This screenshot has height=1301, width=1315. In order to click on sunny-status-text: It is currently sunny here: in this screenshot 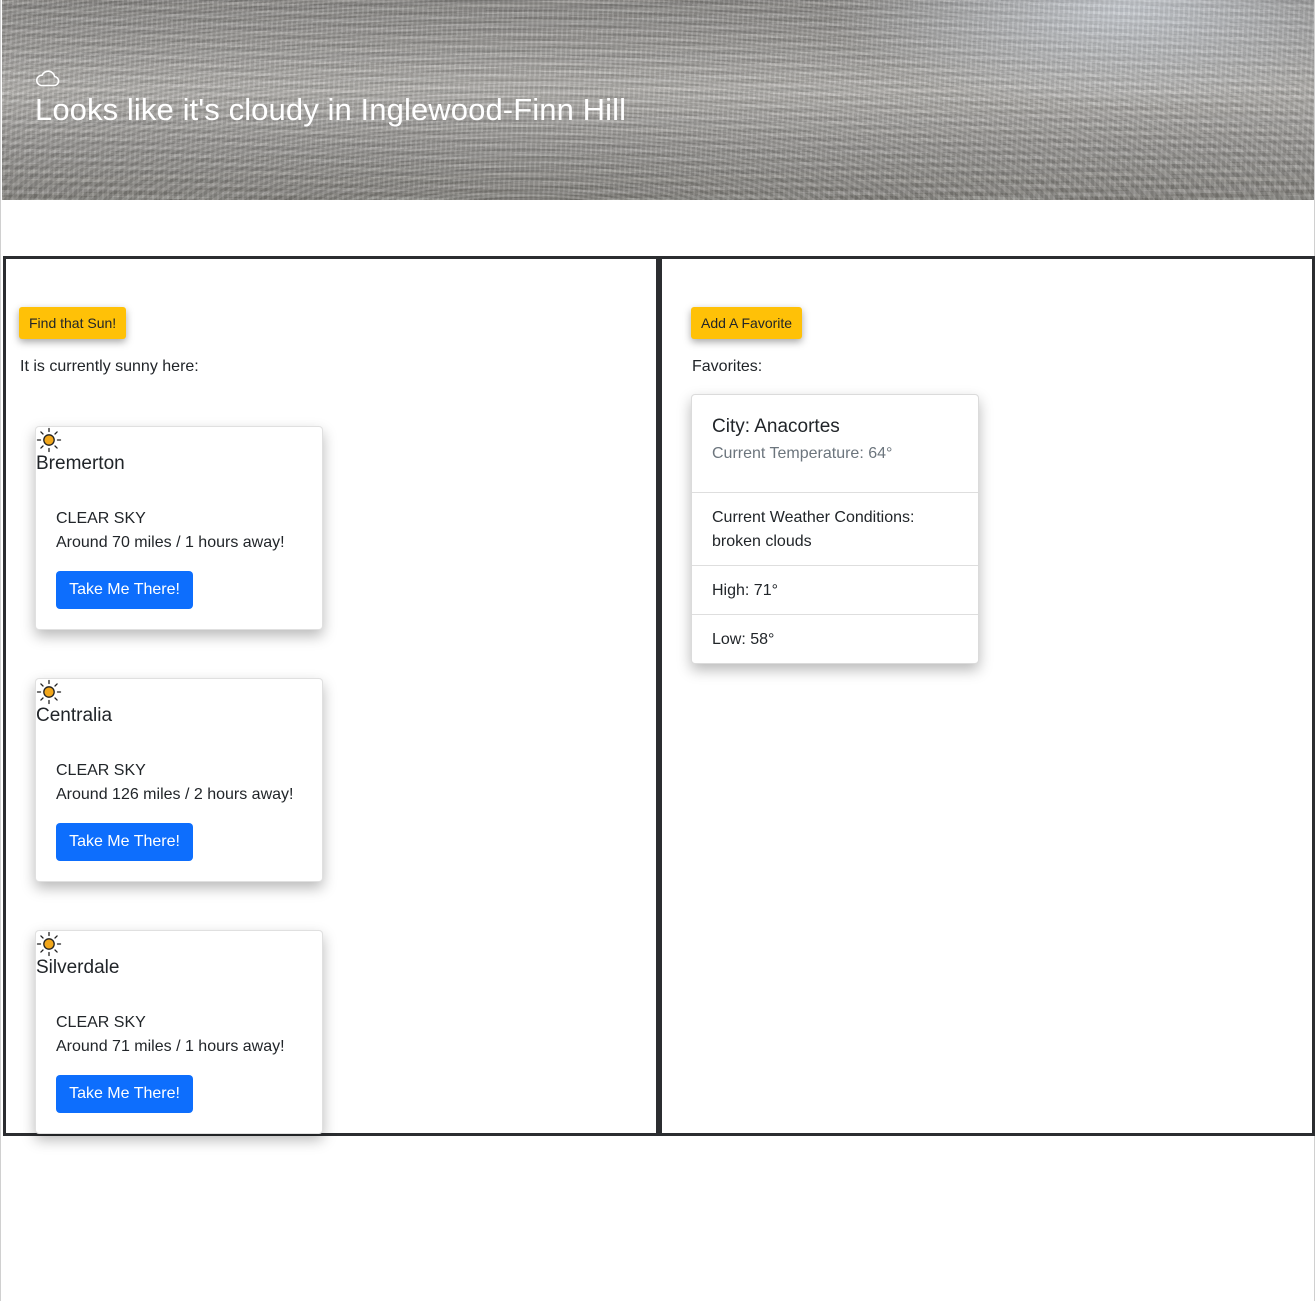, I will do `click(109, 366)`.